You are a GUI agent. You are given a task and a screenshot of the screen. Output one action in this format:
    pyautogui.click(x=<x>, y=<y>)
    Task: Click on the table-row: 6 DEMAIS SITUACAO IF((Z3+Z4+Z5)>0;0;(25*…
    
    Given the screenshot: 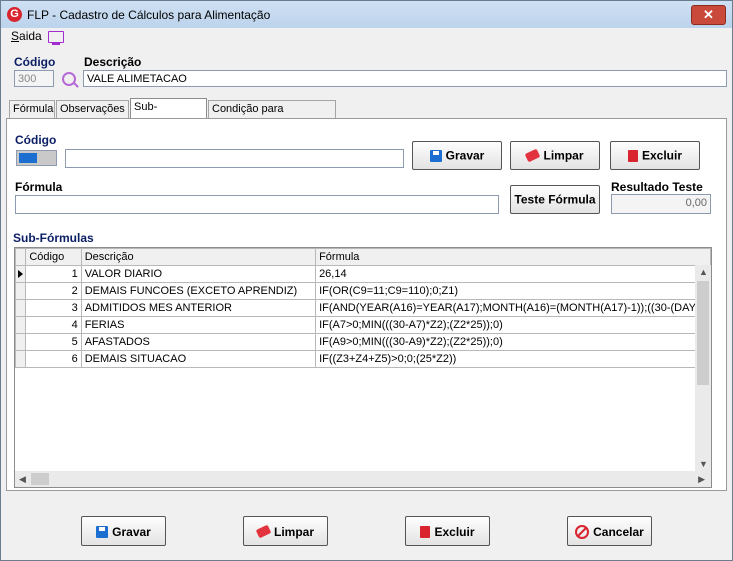 What is the action you would take?
    pyautogui.click(x=363, y=359)
    